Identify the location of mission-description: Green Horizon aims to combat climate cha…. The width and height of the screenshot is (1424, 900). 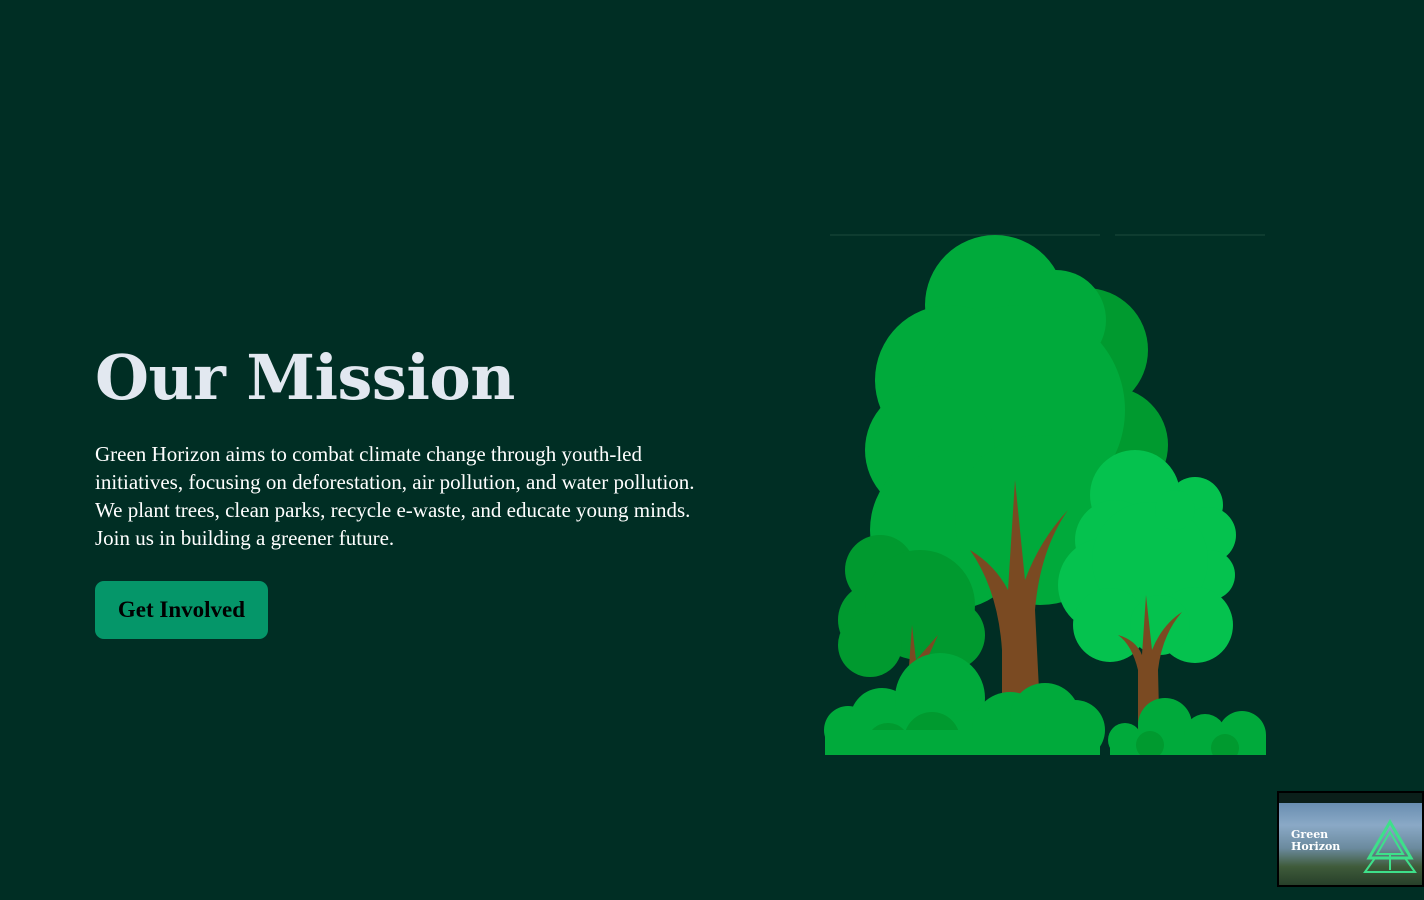
(395, 496).